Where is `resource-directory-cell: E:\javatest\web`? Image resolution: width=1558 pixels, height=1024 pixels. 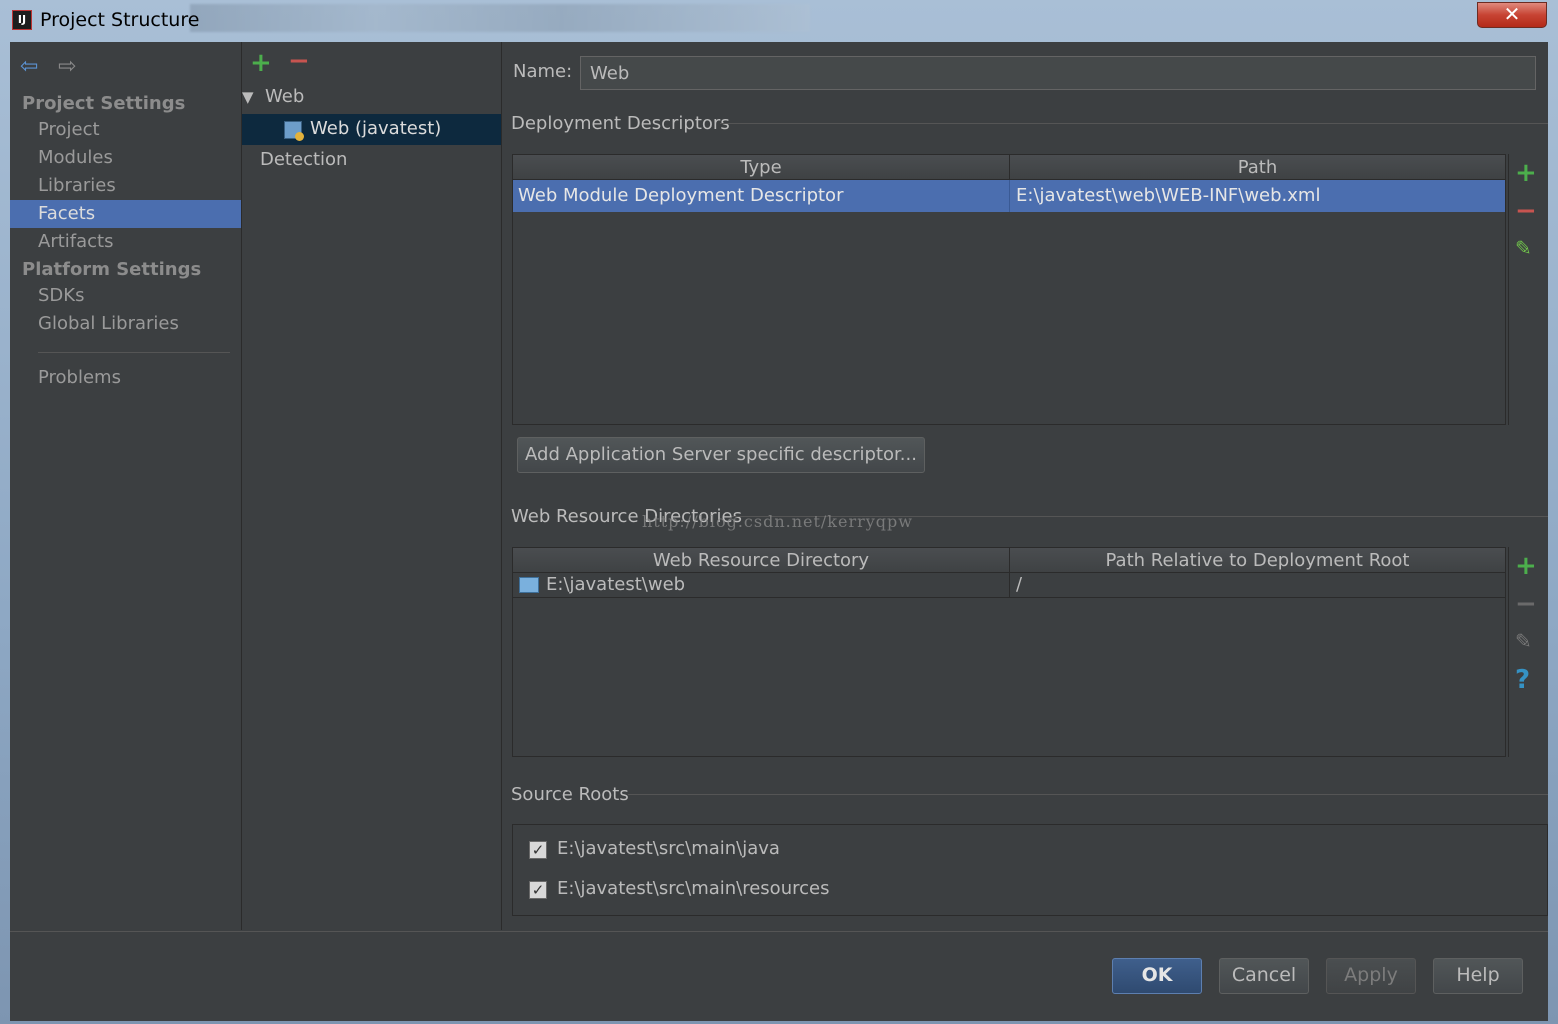 resource-directory-cell: E:\javatest\web is located at coordinates (616, 584).